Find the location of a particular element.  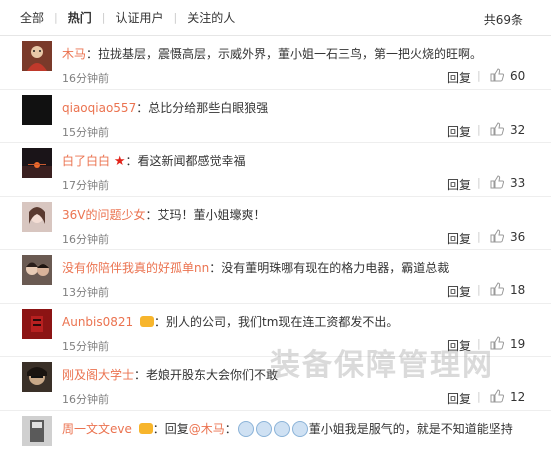

like-count: 12 is located at coordinates (517, 397).